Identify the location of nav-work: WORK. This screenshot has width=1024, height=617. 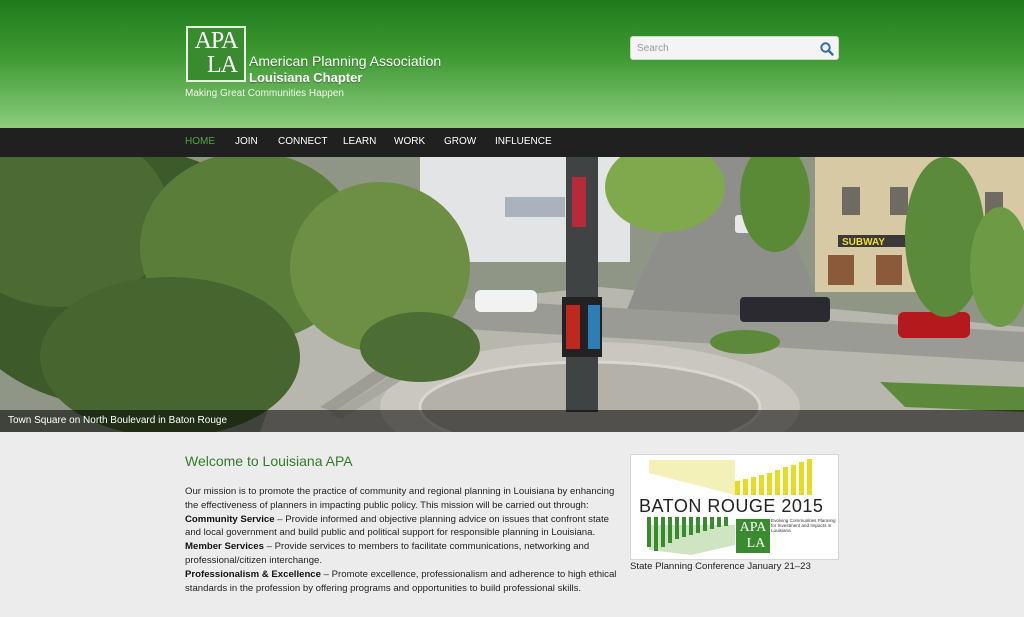
(409, 141).